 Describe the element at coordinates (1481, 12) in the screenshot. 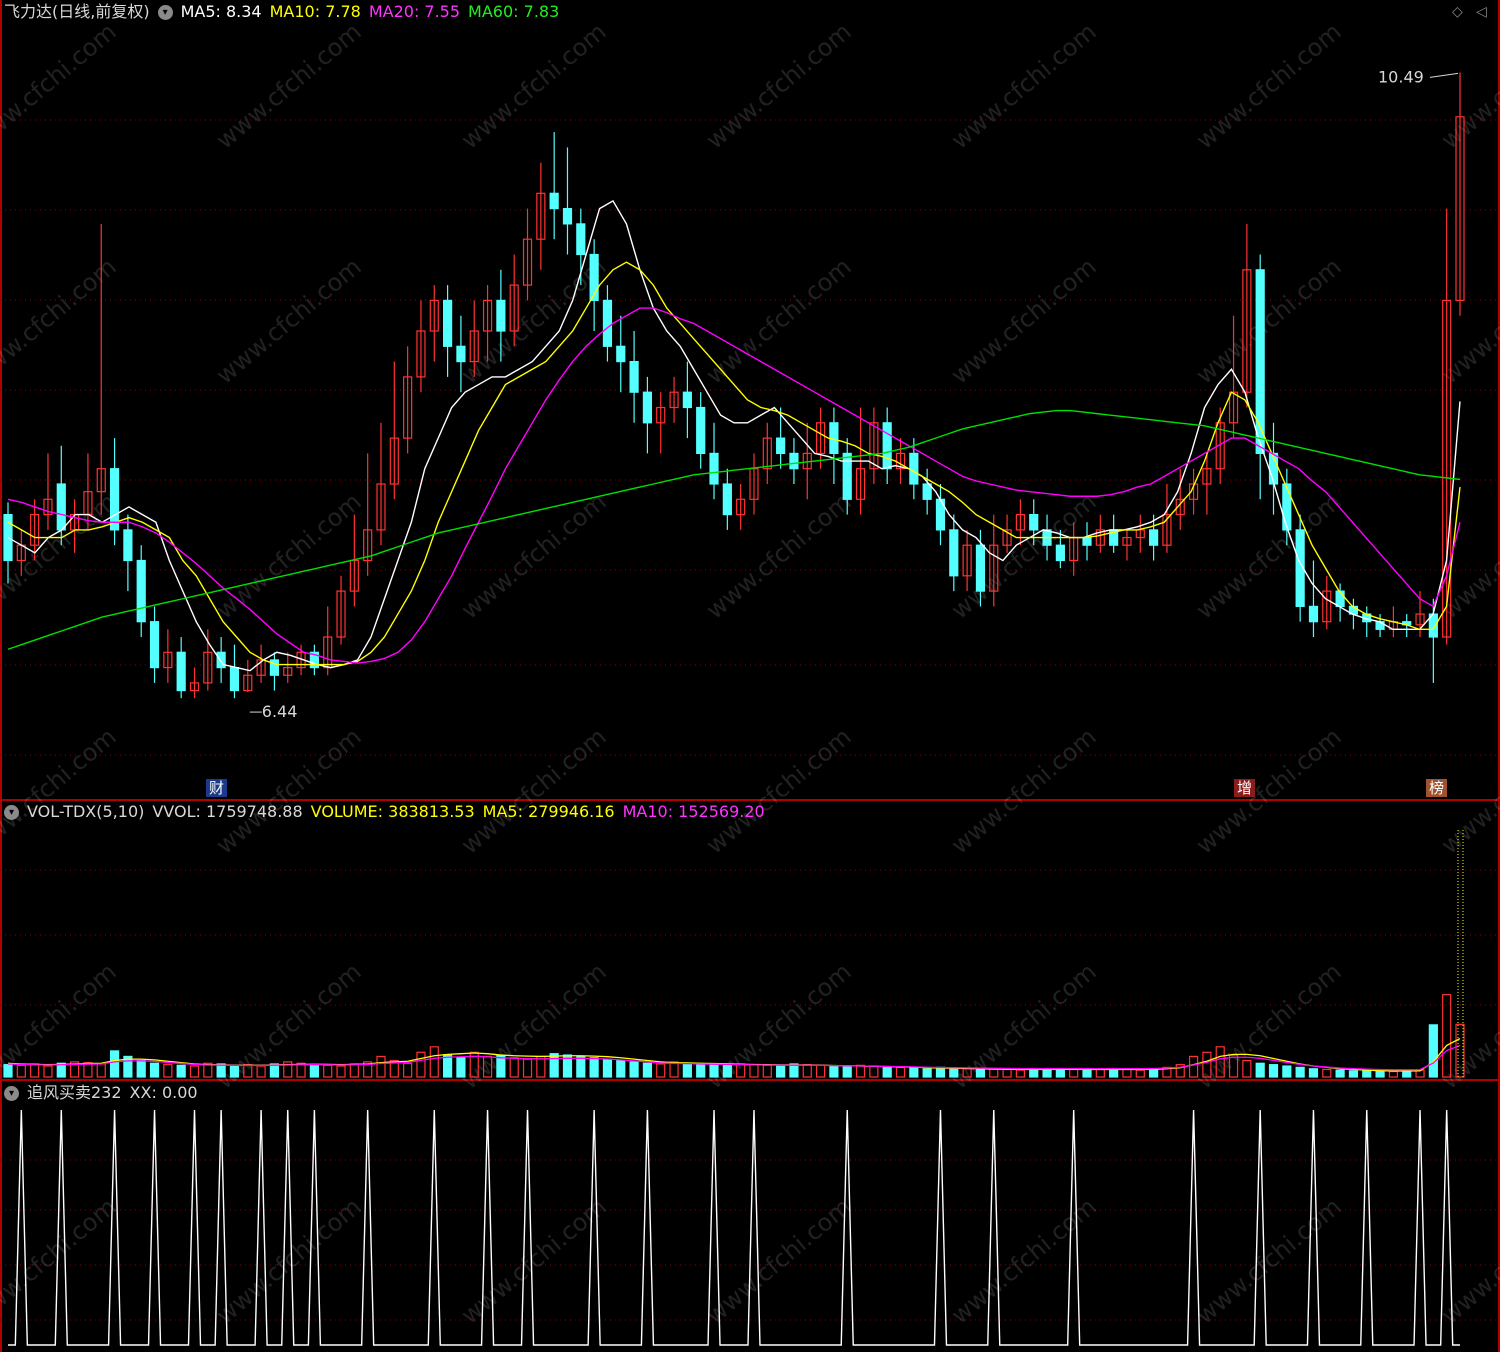

I see `collapse-icon: ◁` at that location.